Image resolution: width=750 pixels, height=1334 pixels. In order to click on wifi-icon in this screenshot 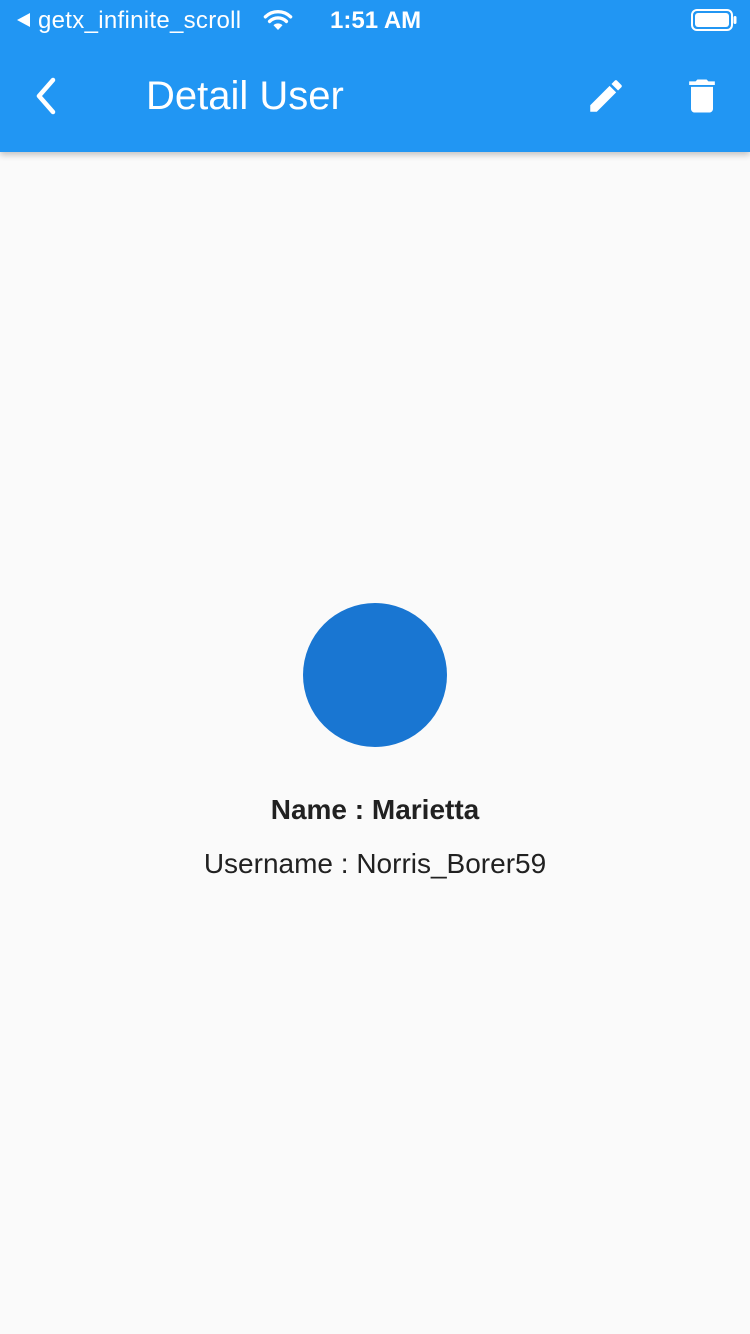, I will do `click(278, 19)`.